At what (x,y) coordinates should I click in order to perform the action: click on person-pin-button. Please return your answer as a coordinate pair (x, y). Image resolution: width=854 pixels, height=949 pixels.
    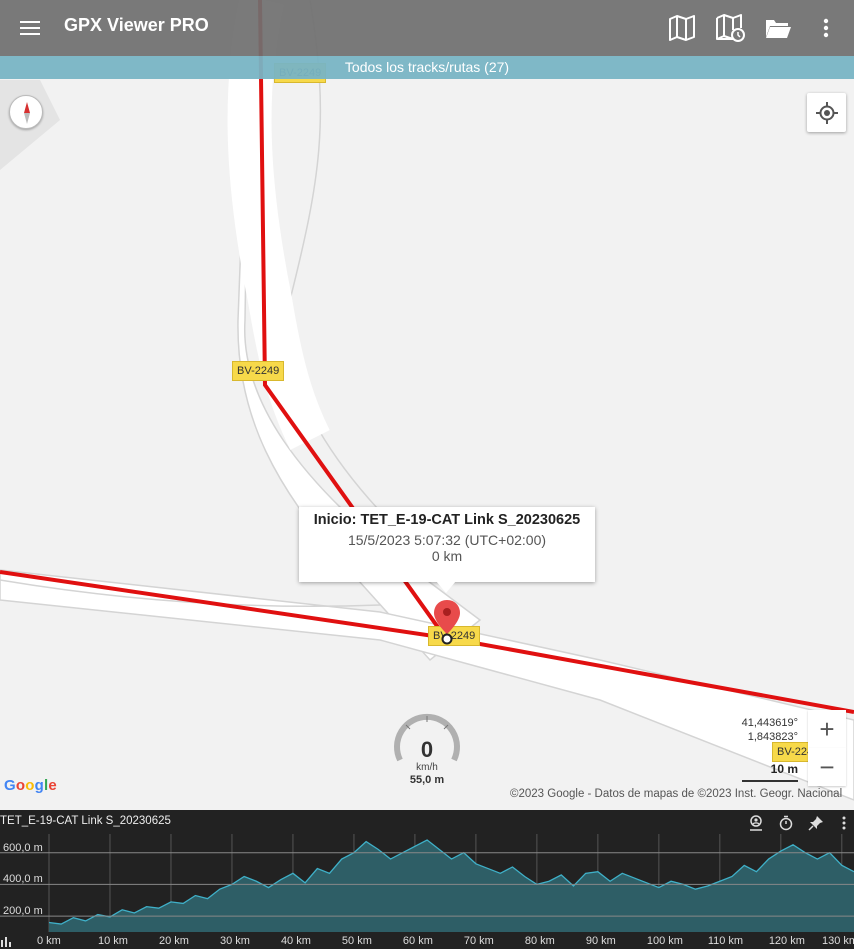
    Looking at the image, I should click on (756, 823).